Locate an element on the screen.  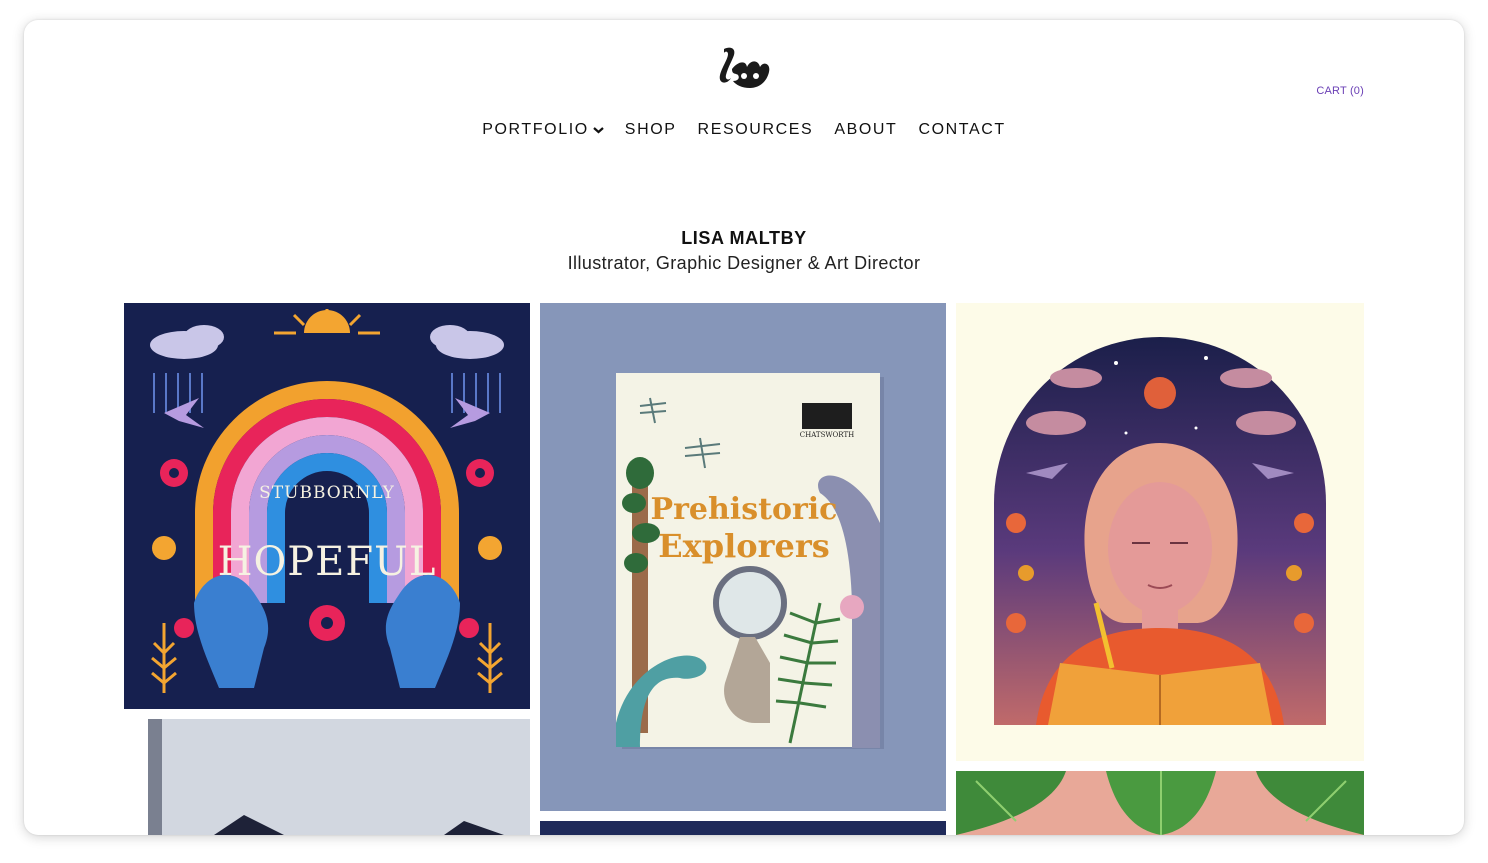
rainbow-illustration-icon: STUBBORNLY HOPEFUL is located at coordinates (327, 506).